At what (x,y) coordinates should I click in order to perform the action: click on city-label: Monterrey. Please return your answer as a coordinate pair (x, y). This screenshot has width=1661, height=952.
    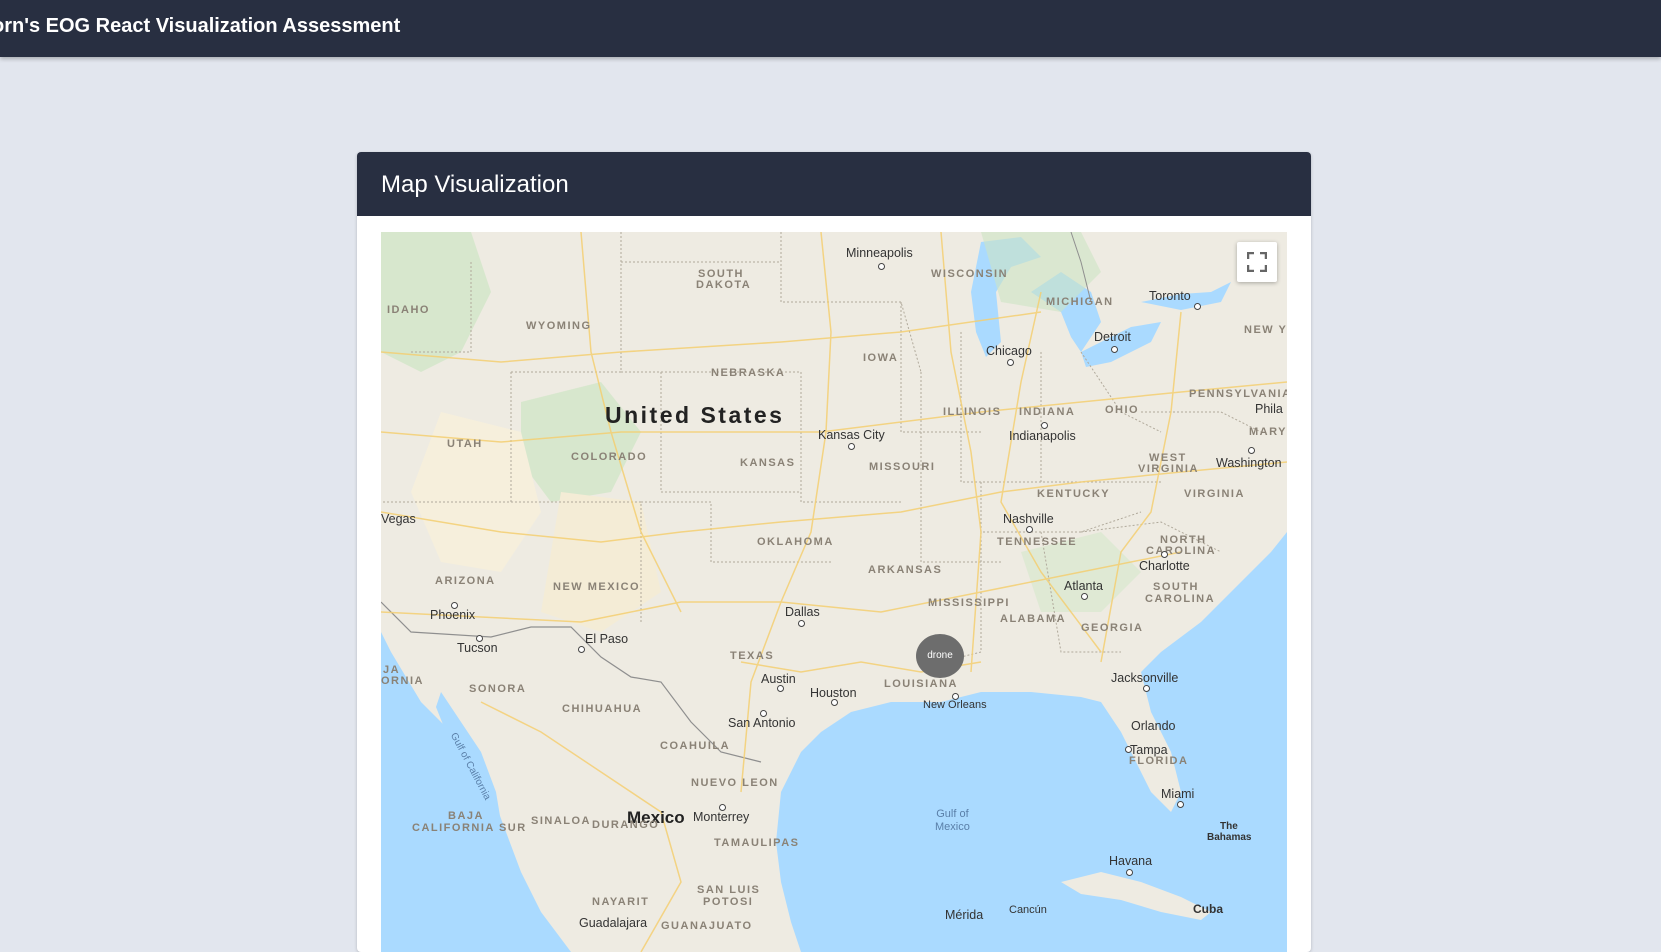
    Looking at the image, I should click on (721, 817).